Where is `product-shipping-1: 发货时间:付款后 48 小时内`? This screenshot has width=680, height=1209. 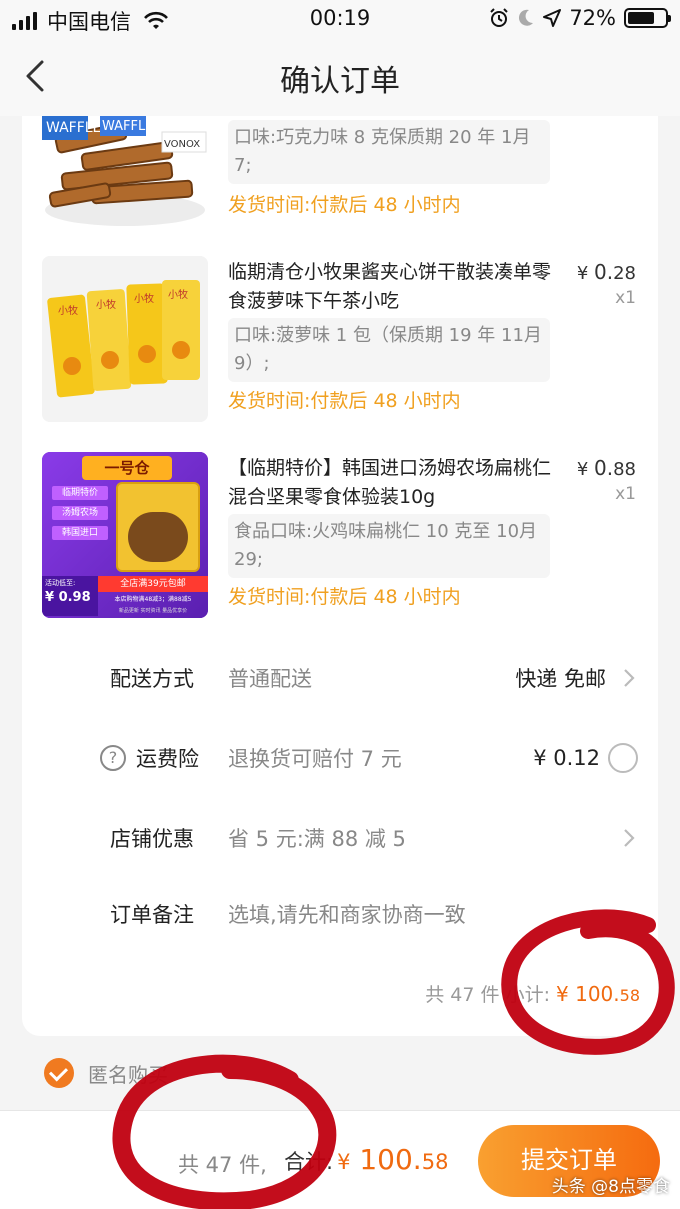
product-shipping-1: 发货时间:付款后 48 小时内 is located at coordinates (344, 205).